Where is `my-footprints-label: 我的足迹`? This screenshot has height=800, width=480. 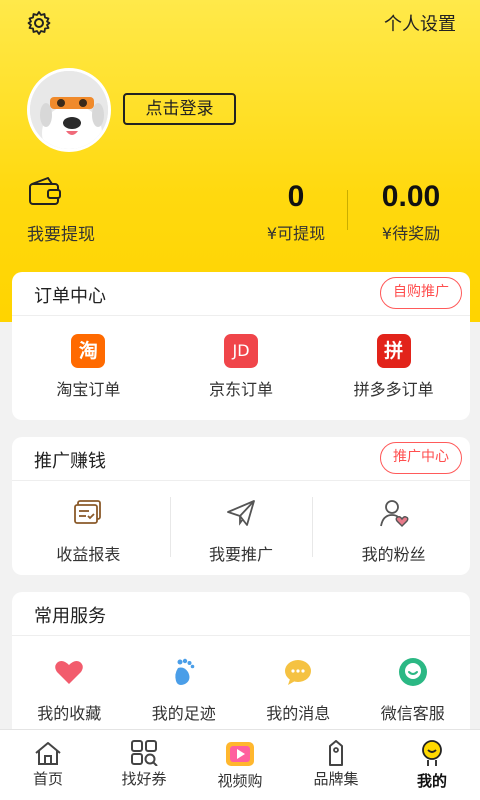
my-footprints-label: 我的足迹 is located at coordinates (183, 713).